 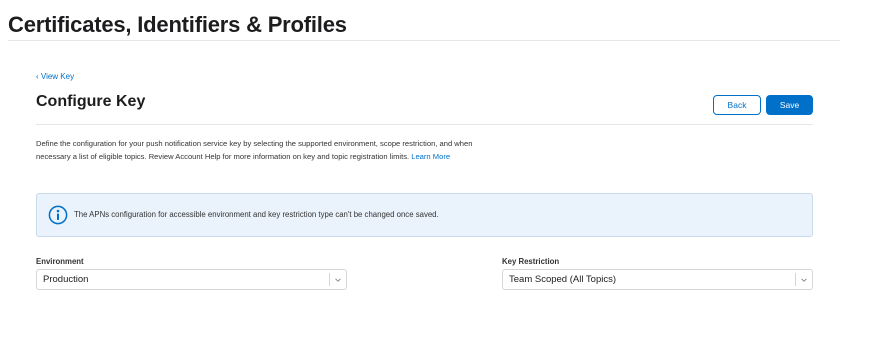 I want to click on key-restriction-select-value: Team Scoped (All Topics), so click(x=563, y=279).